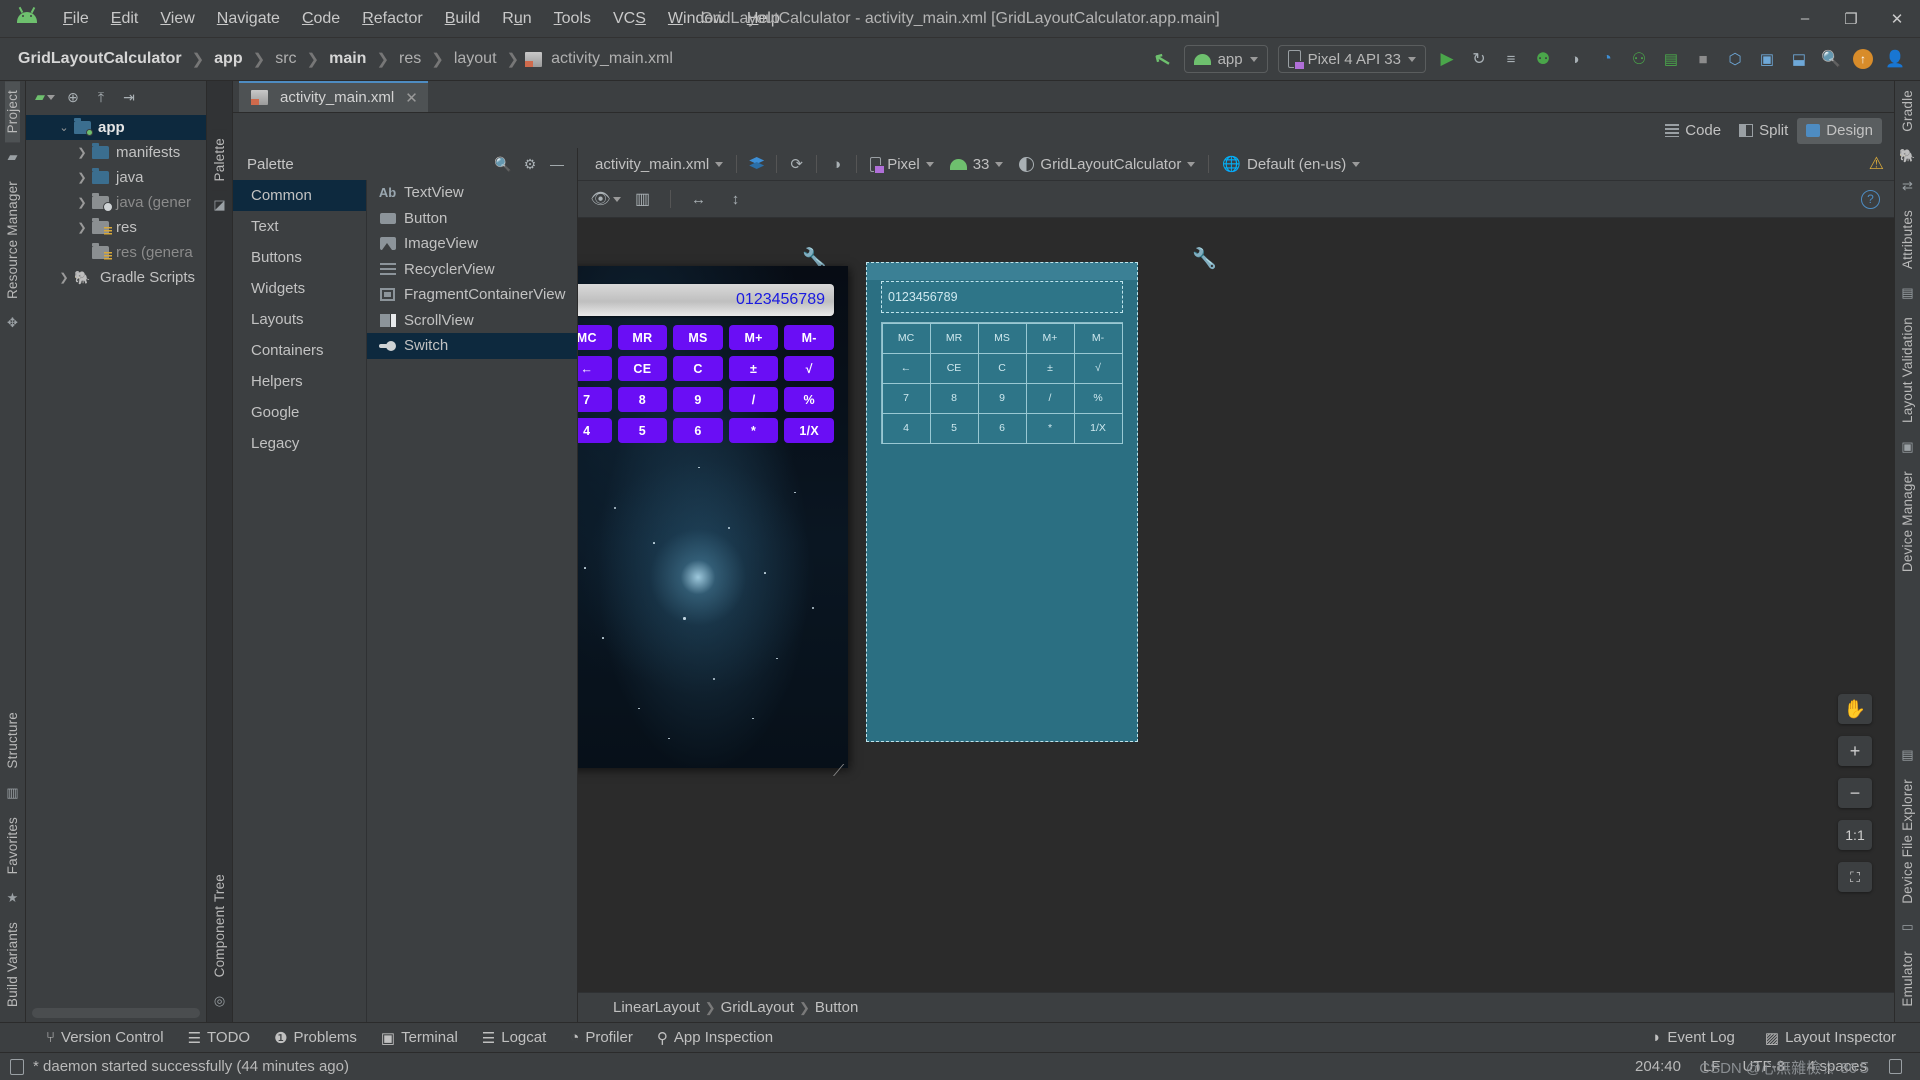  Describe the element at coordinates (333, 96) in the screenshot. I see `editor-tab-activity-main: activity_main.xml ✕` at that location.